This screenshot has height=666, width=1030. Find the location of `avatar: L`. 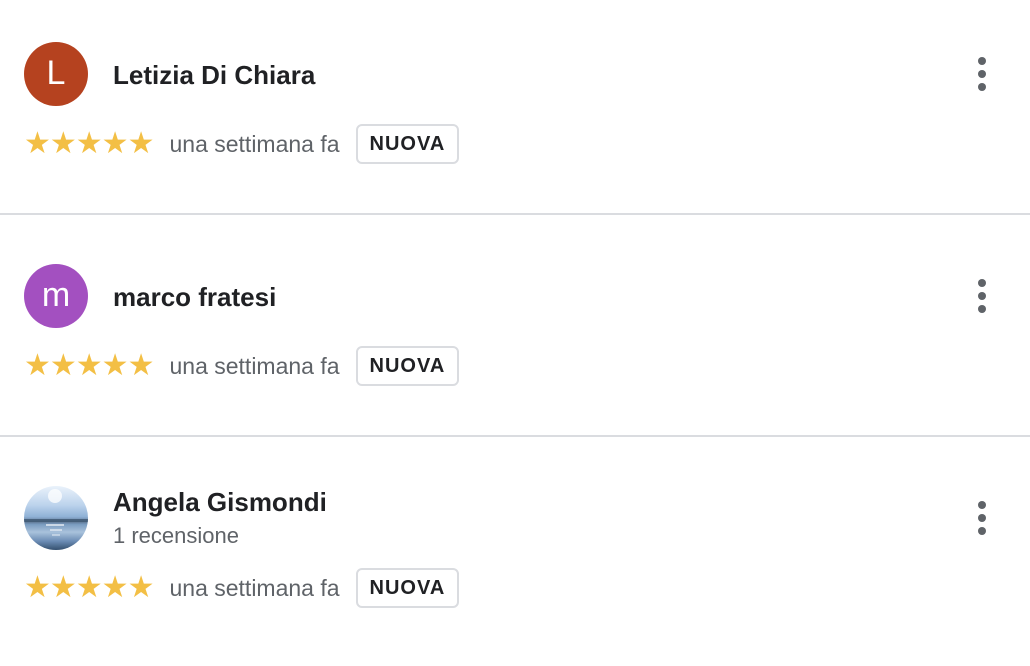

avatar: L is located at coordinates (56, 74).